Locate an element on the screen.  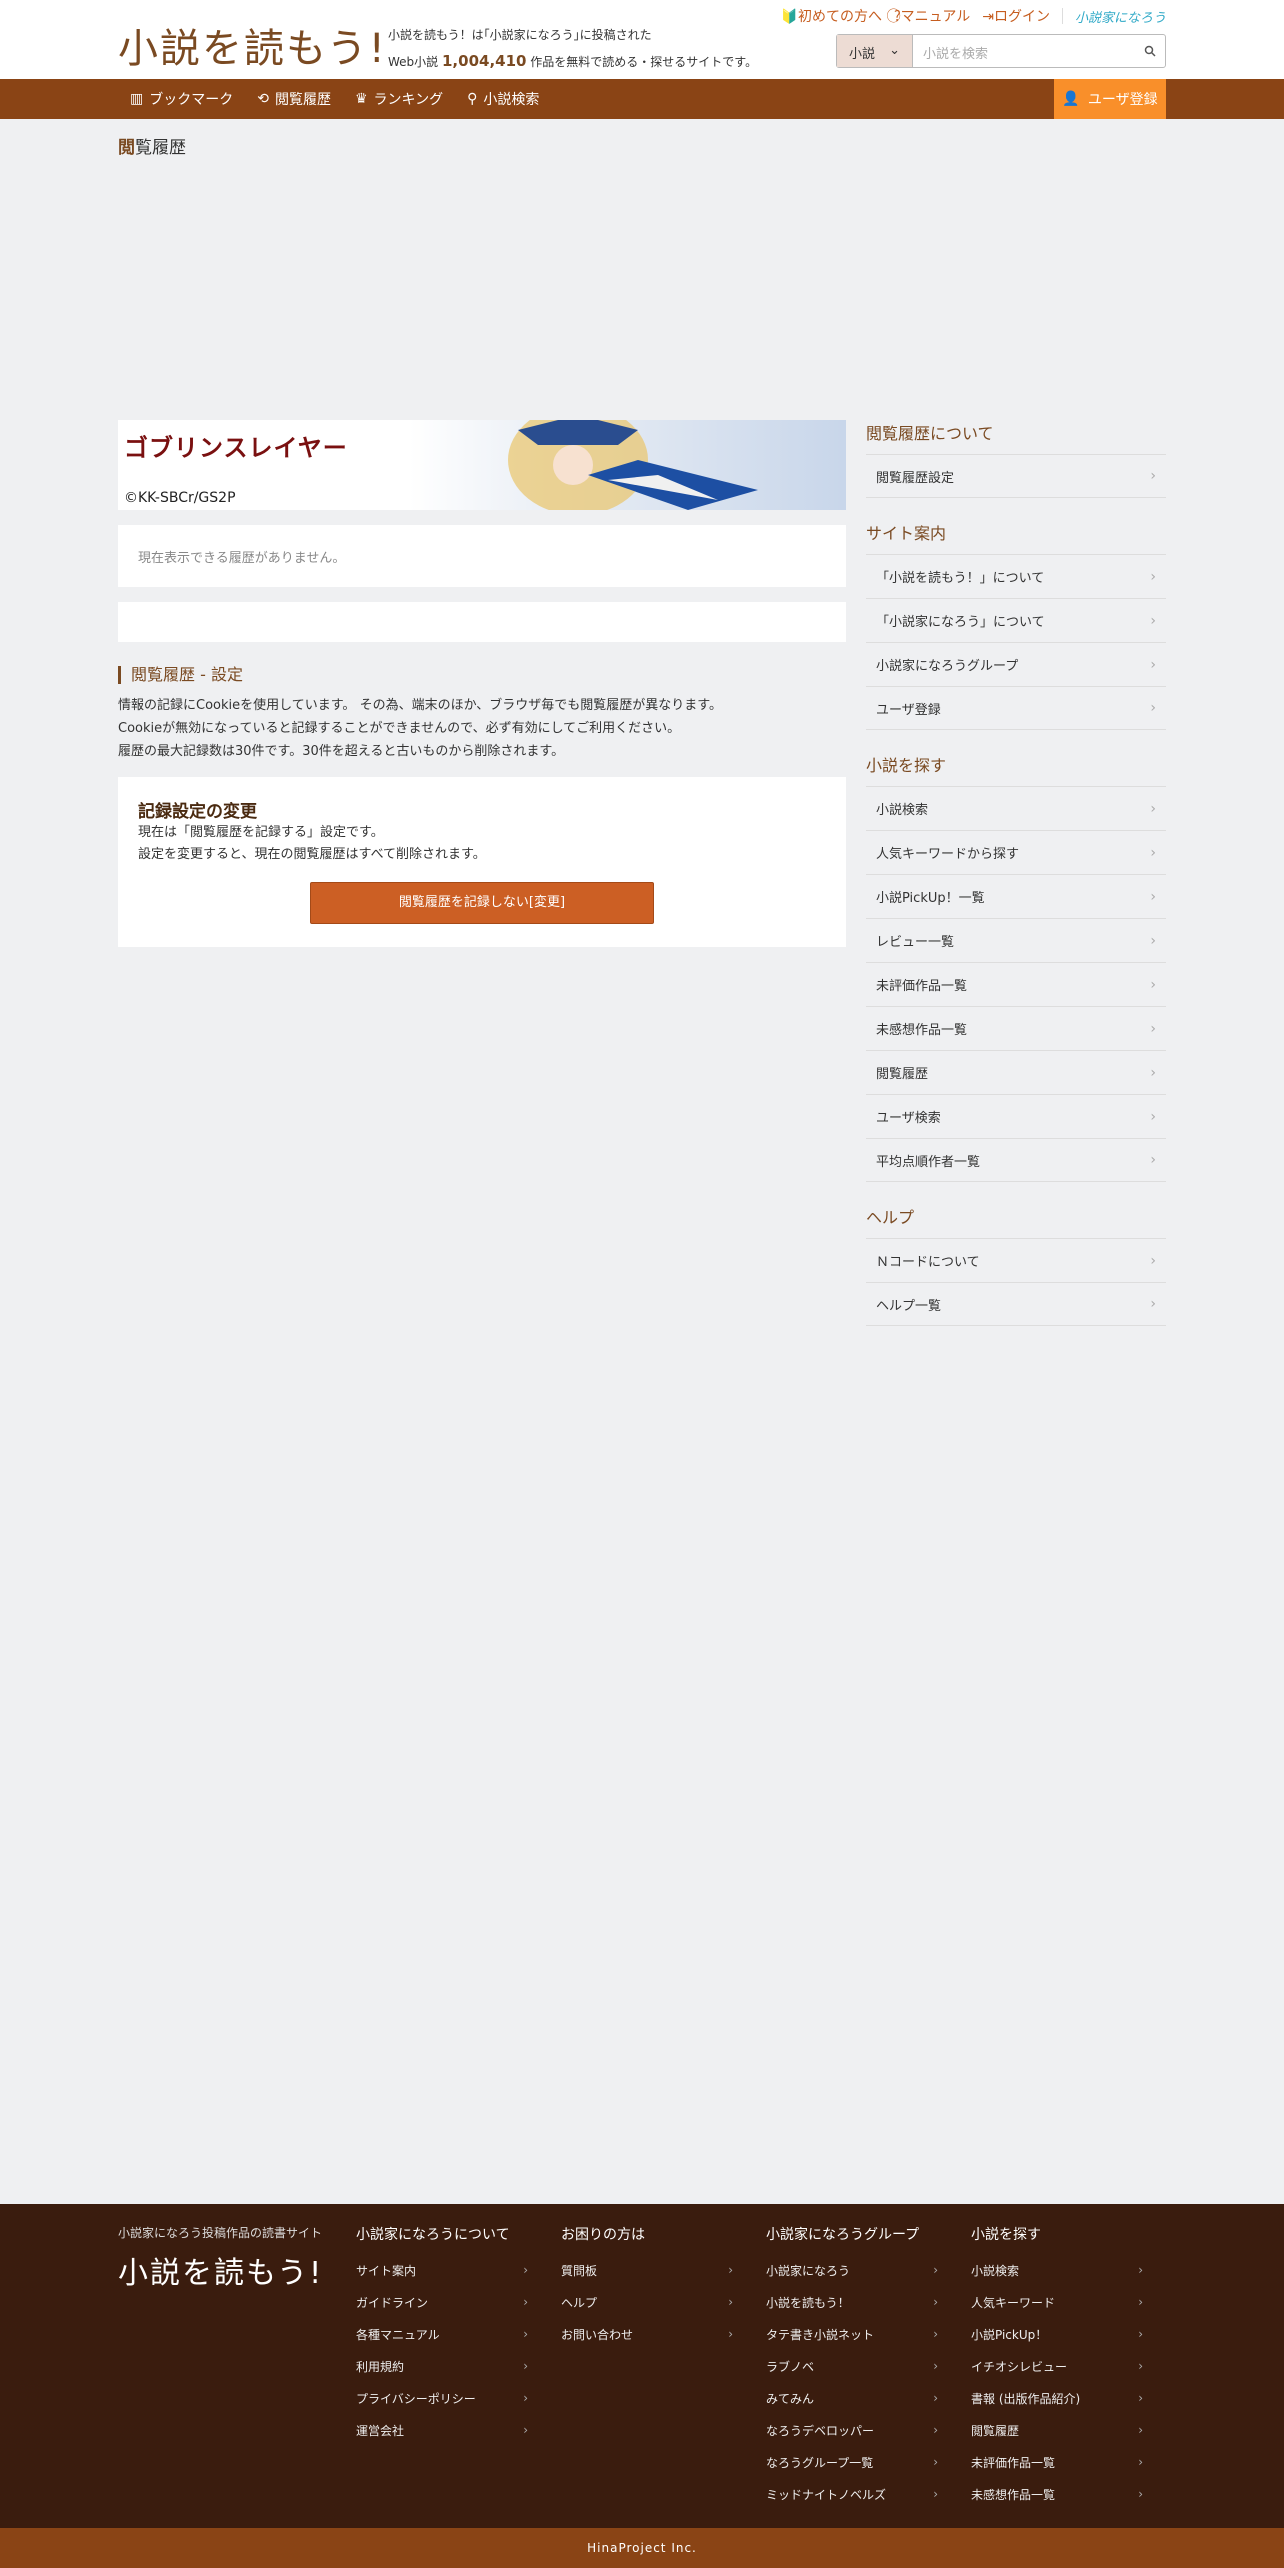
manual-label: マニュアル is located at coordinates (935, 17).